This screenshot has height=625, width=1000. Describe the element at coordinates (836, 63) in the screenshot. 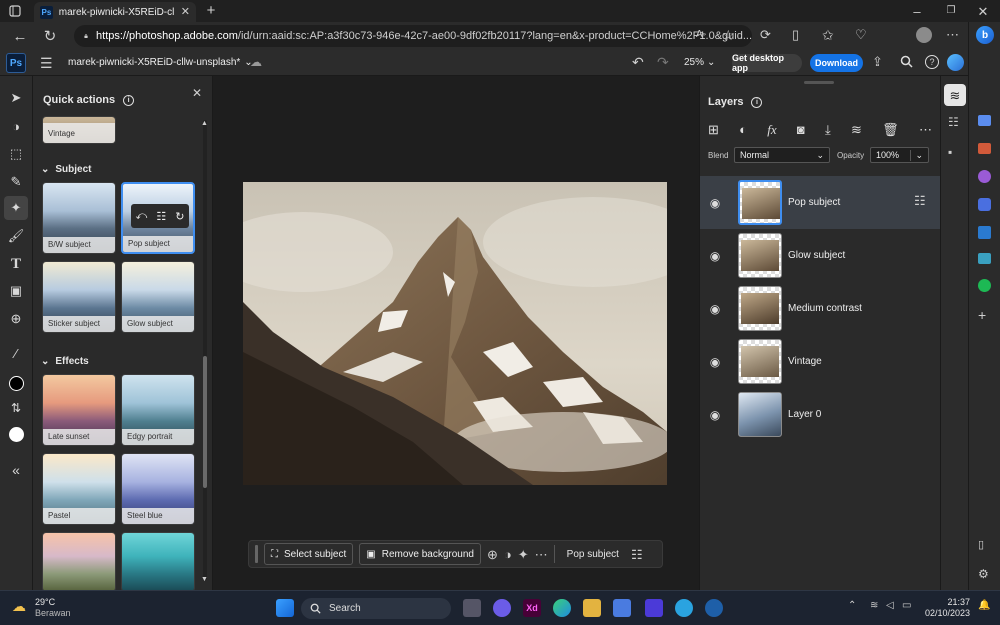

I see `download-button: Download` at that location.